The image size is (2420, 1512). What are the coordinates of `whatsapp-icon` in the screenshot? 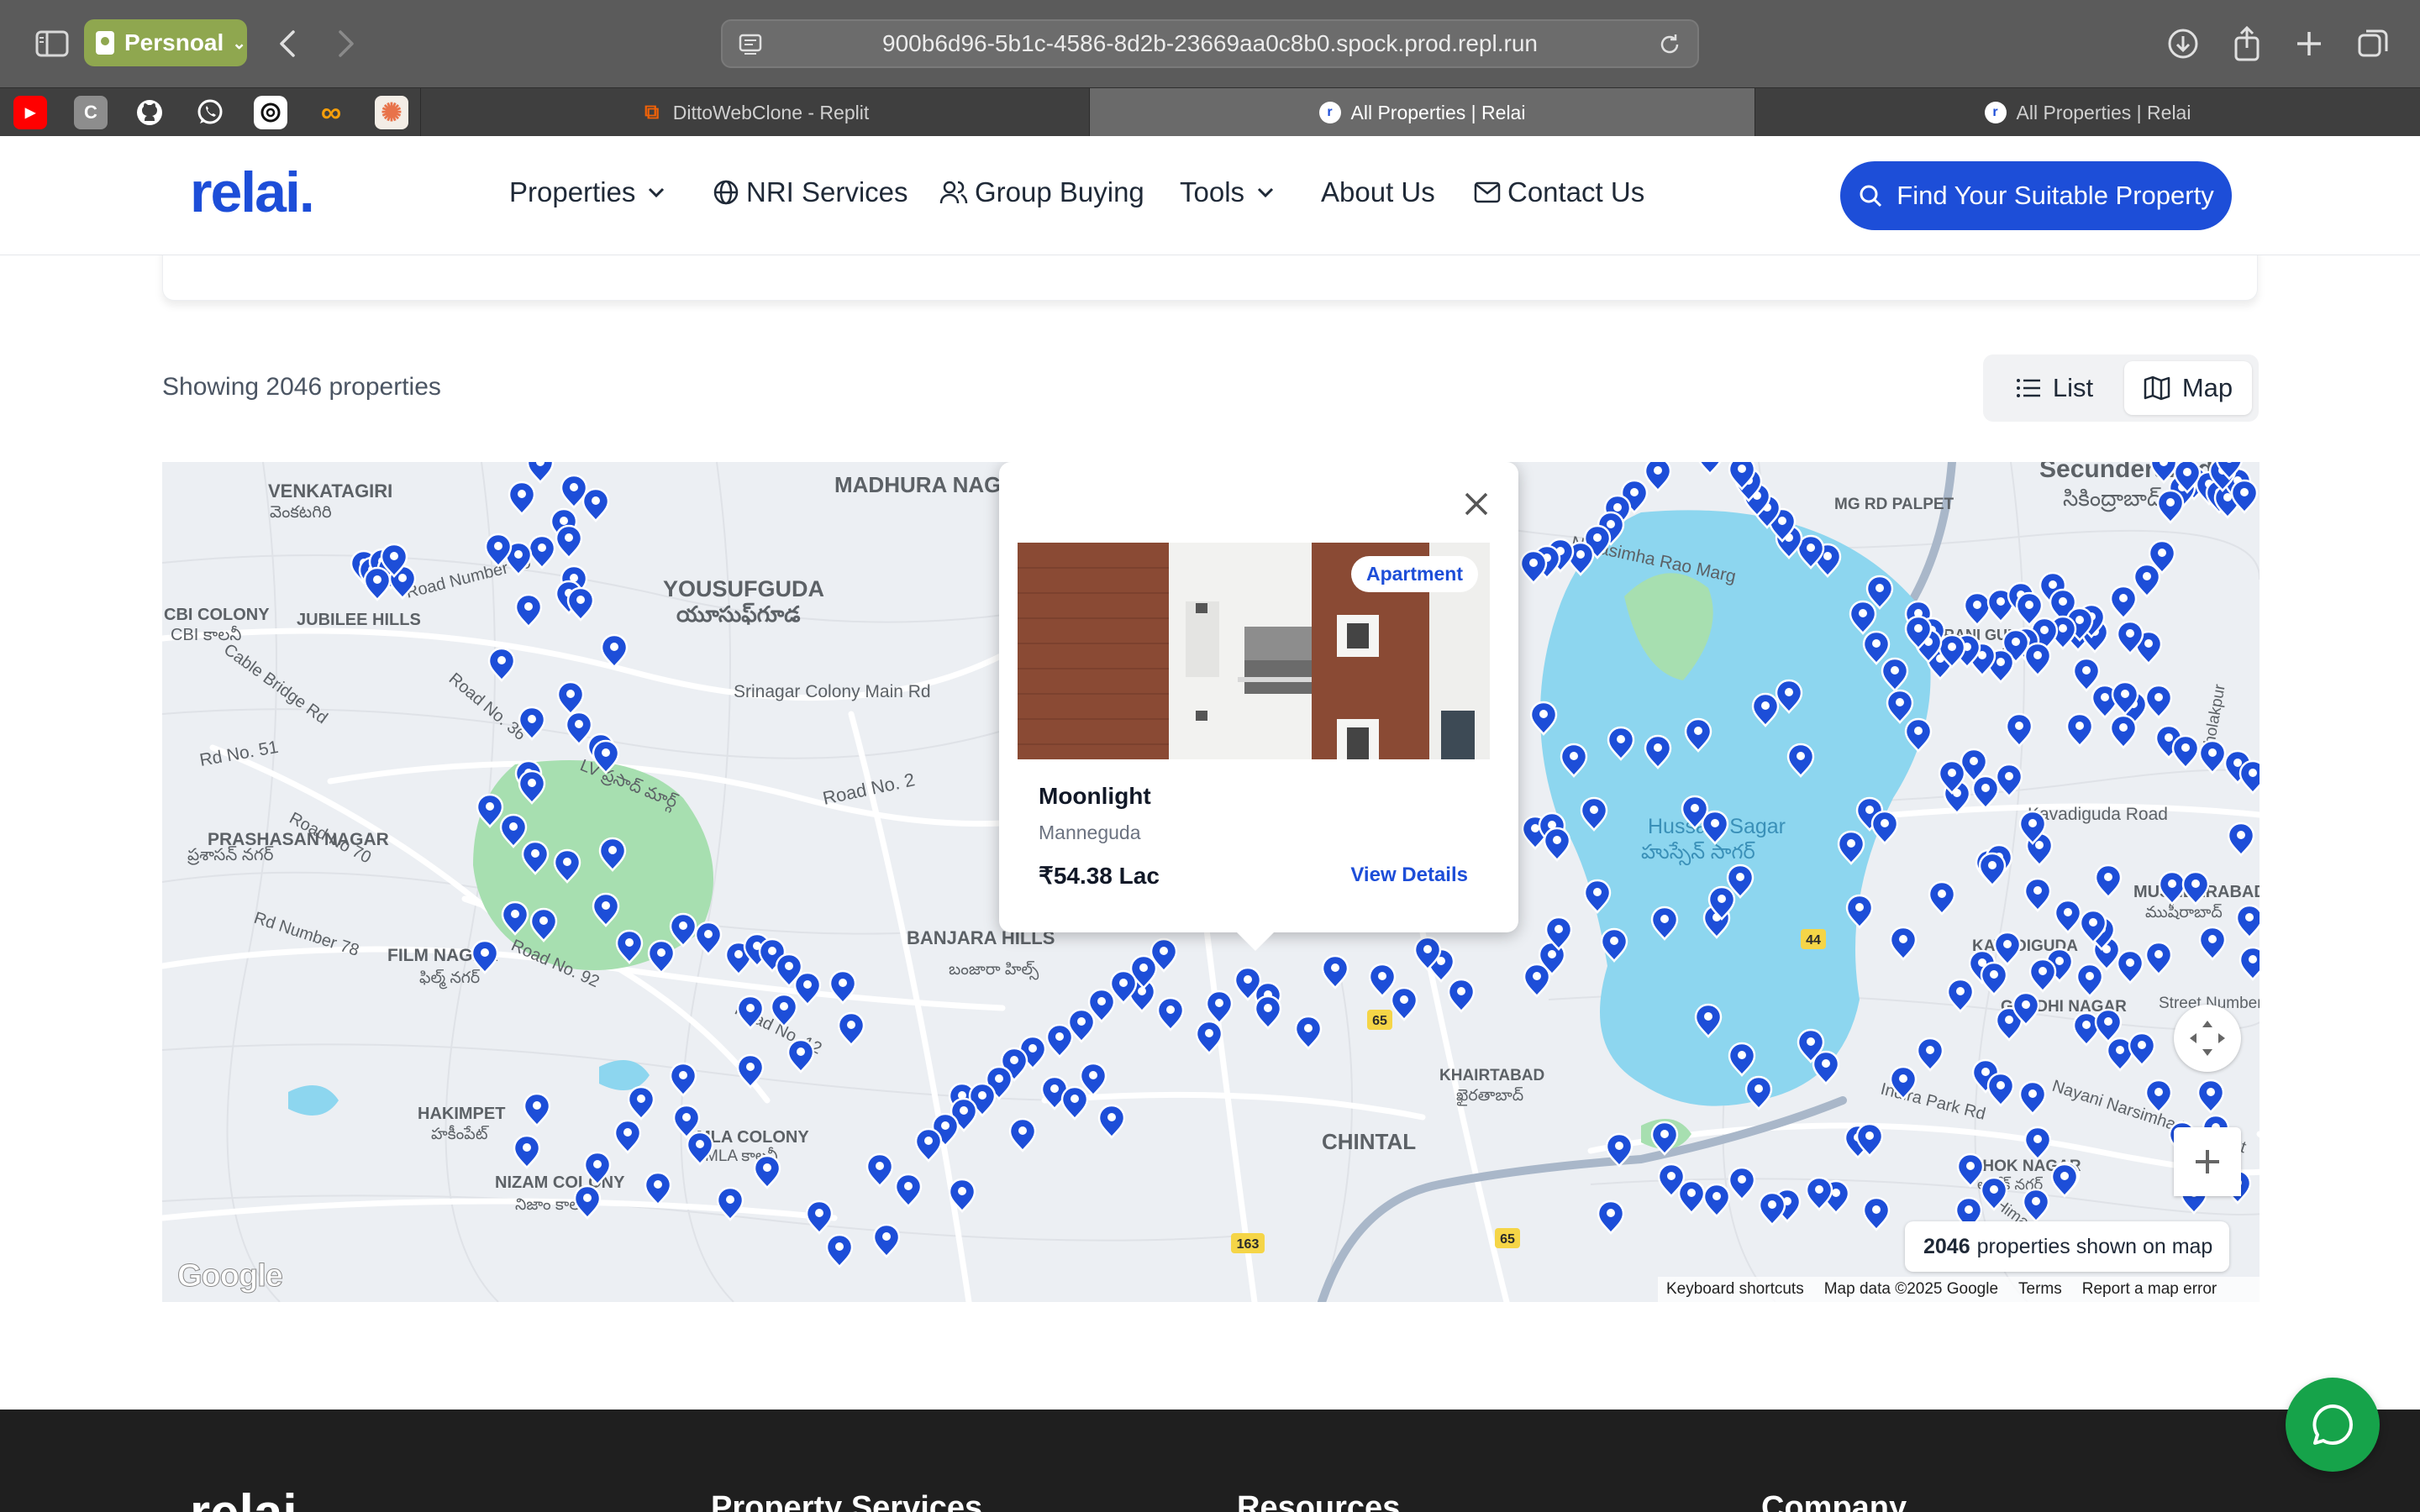 It's located at (210, 112).